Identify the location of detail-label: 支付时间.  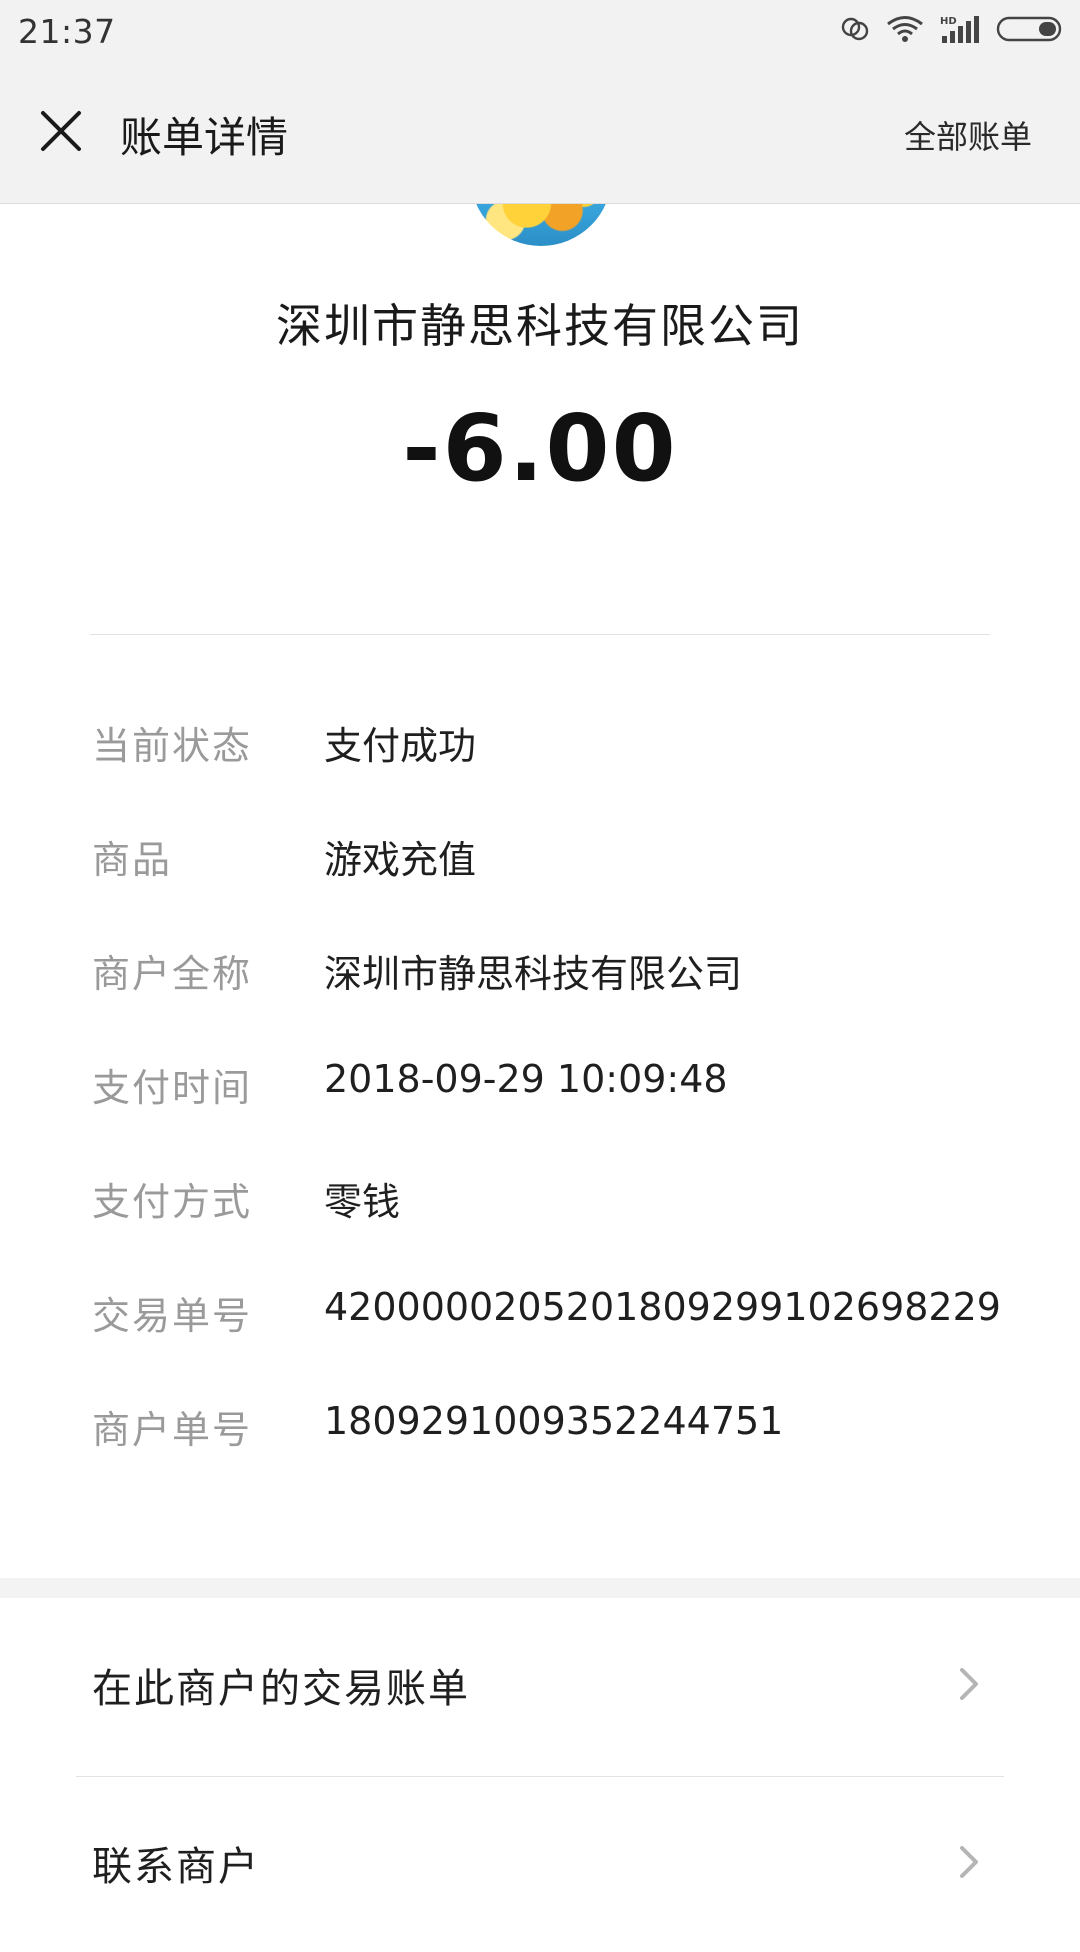
(172, 1088).